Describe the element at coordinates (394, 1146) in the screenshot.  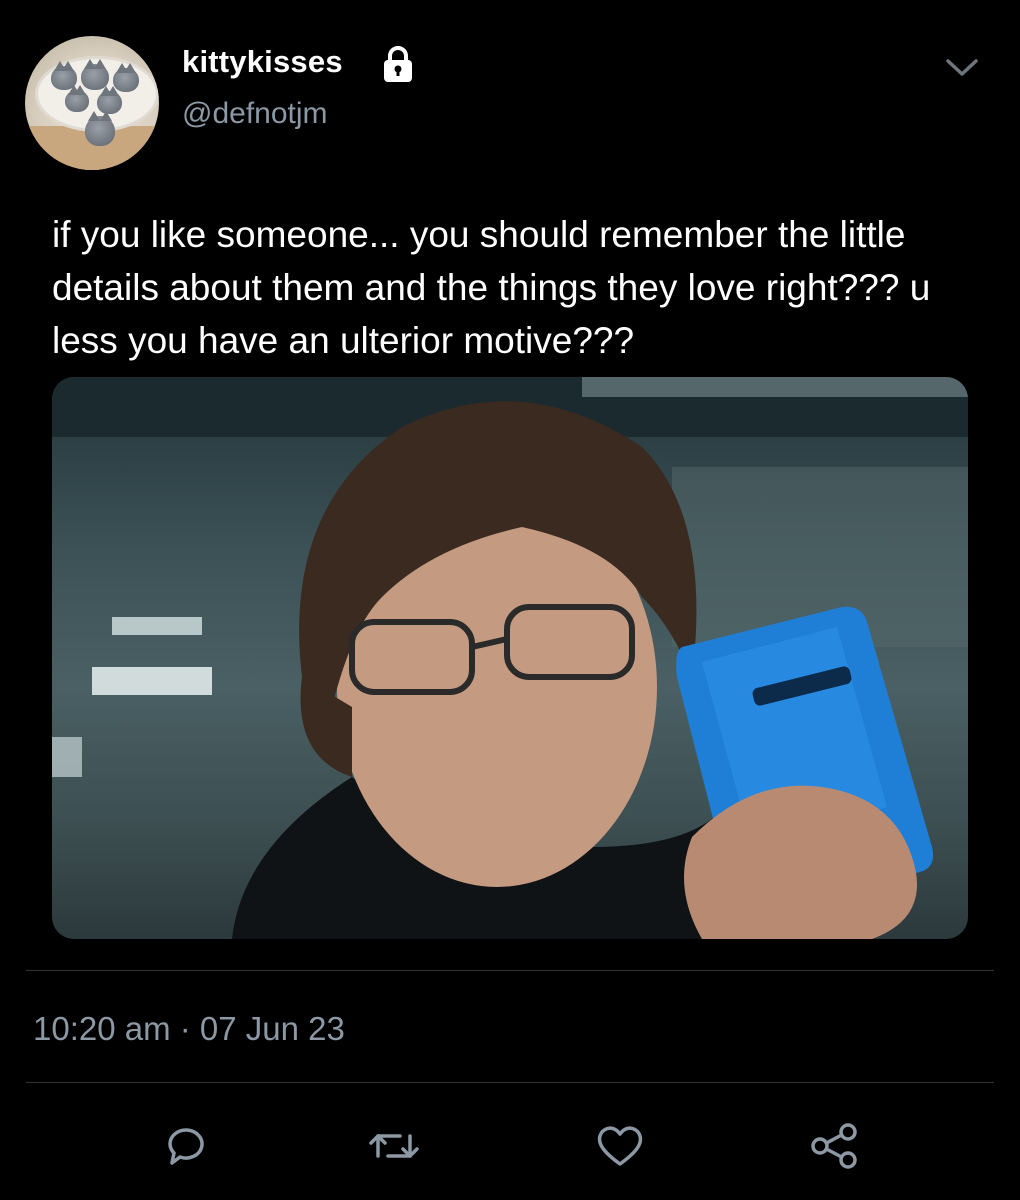
I see `retweet-icon` at that location.